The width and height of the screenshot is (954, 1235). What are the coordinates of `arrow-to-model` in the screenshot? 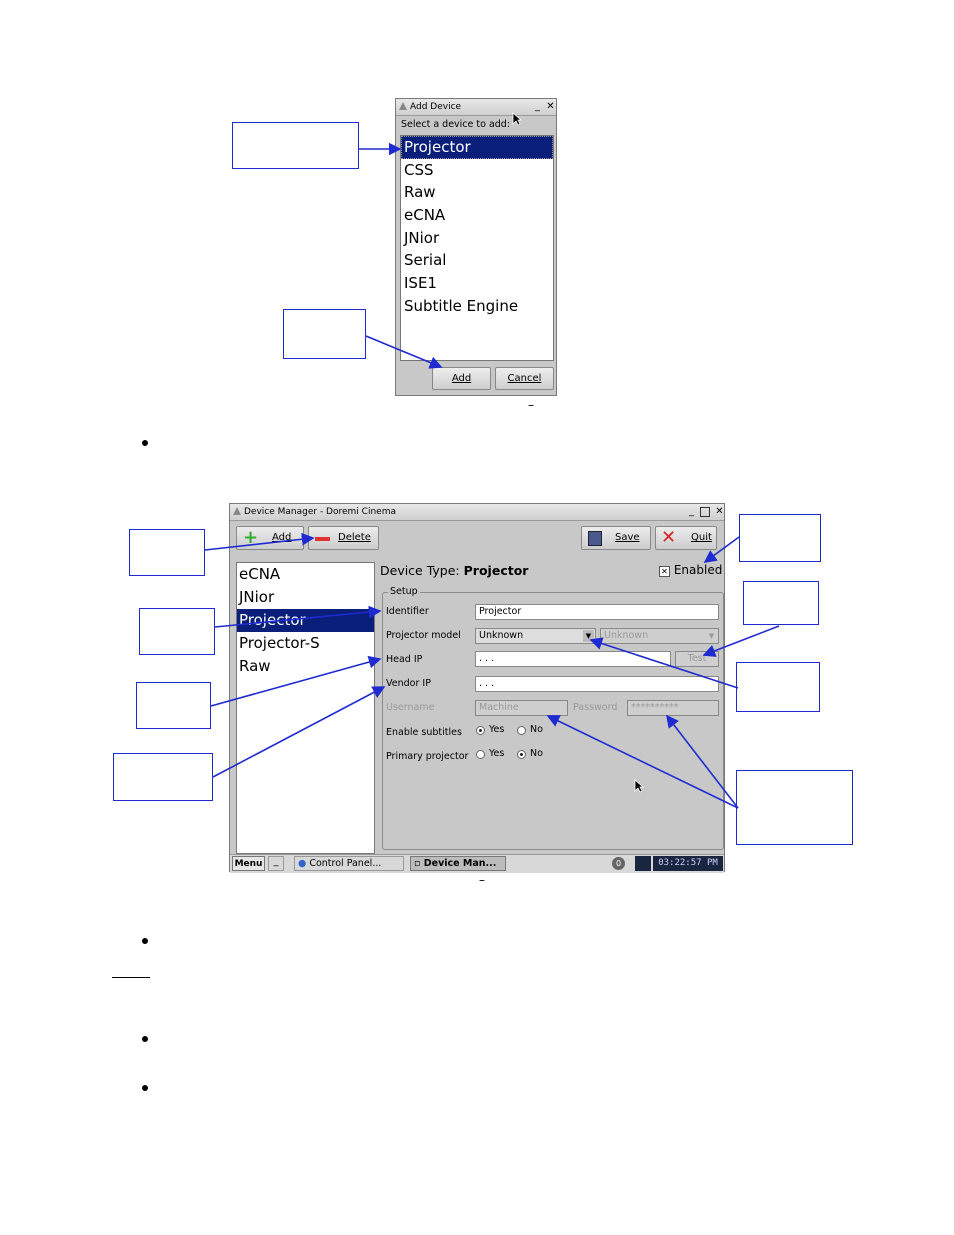 It's located at (664, 663).